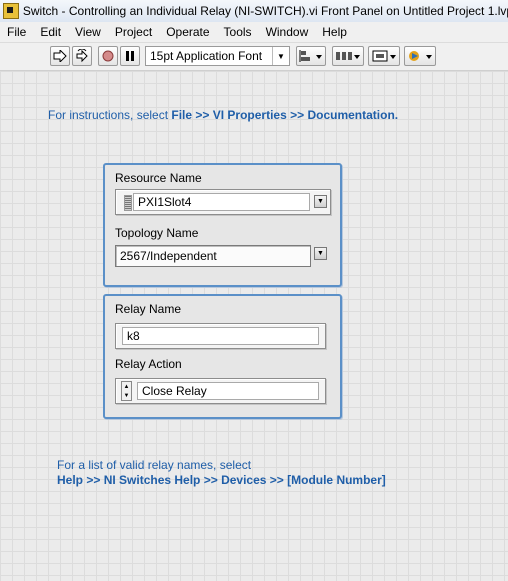  I want to click on pause-button, so click(130, 56).